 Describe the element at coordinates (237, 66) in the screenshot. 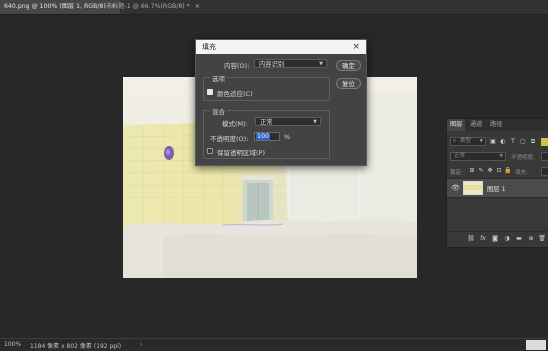

I see `contents-label: 内容(O):` at that location.